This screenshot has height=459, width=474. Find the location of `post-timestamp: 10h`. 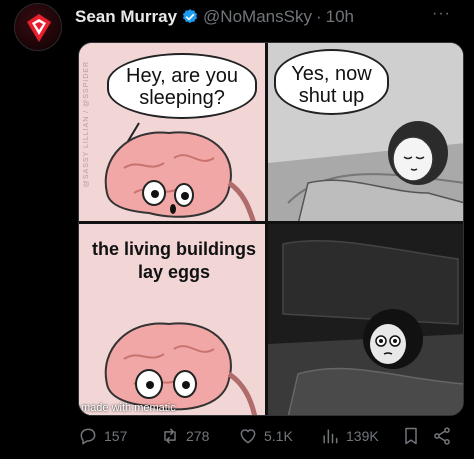

post-timestamp: 10h is located at coordinates (340, 17).